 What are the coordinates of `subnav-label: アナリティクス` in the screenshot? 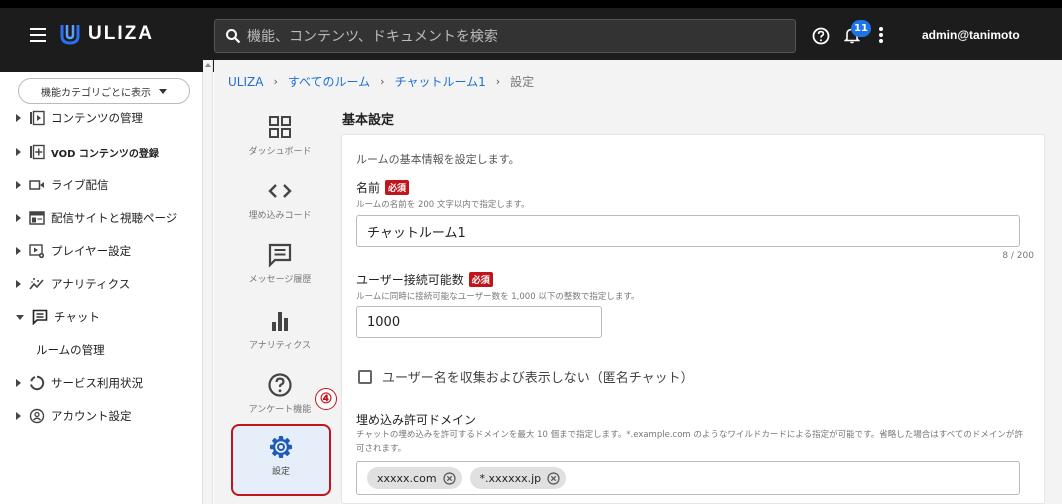 It's located at (279, 346).